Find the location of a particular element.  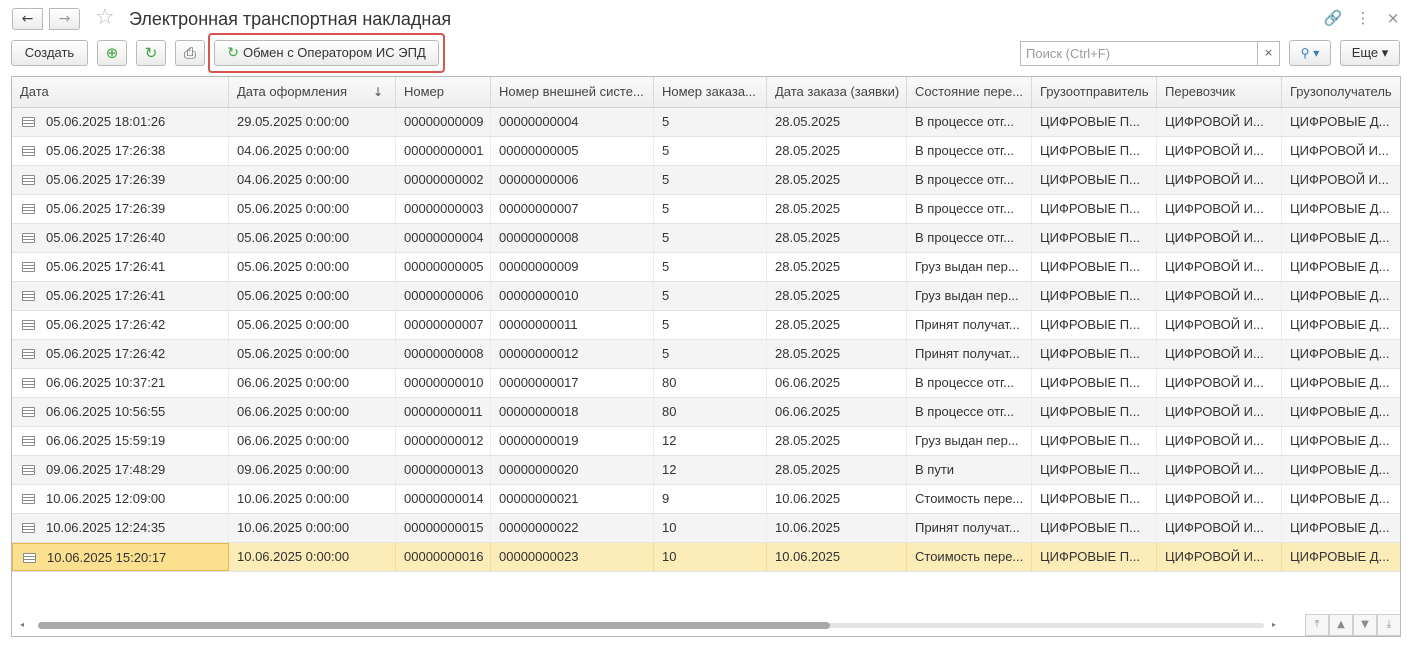

cell-number: 00000000009 is located at coordinates (443, 122).